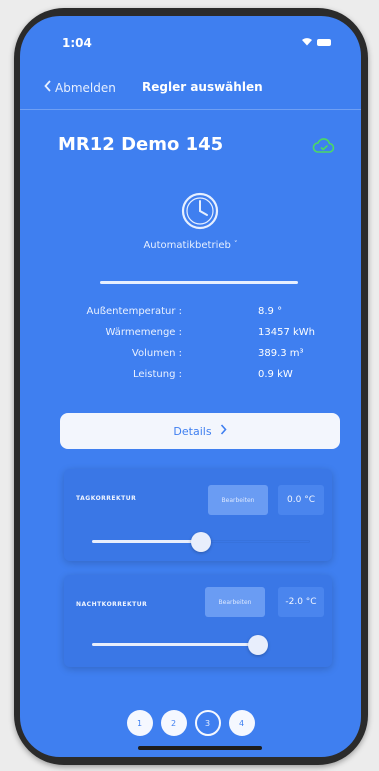 The image size is (379, 771). Describe the element at coordinates (316, 42) in the screenshot. I see `status-icons` at that location.